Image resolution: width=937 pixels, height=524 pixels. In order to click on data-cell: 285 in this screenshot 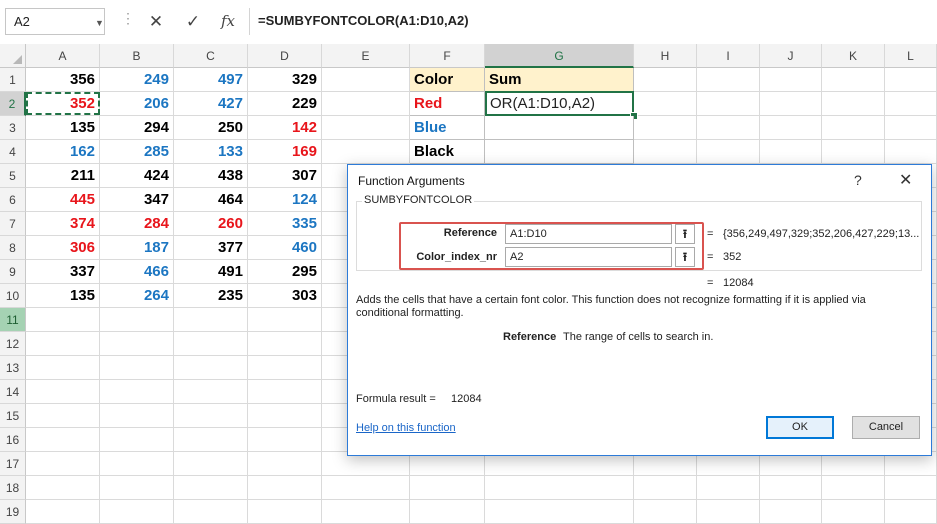, I will do `click(137, 152)`.